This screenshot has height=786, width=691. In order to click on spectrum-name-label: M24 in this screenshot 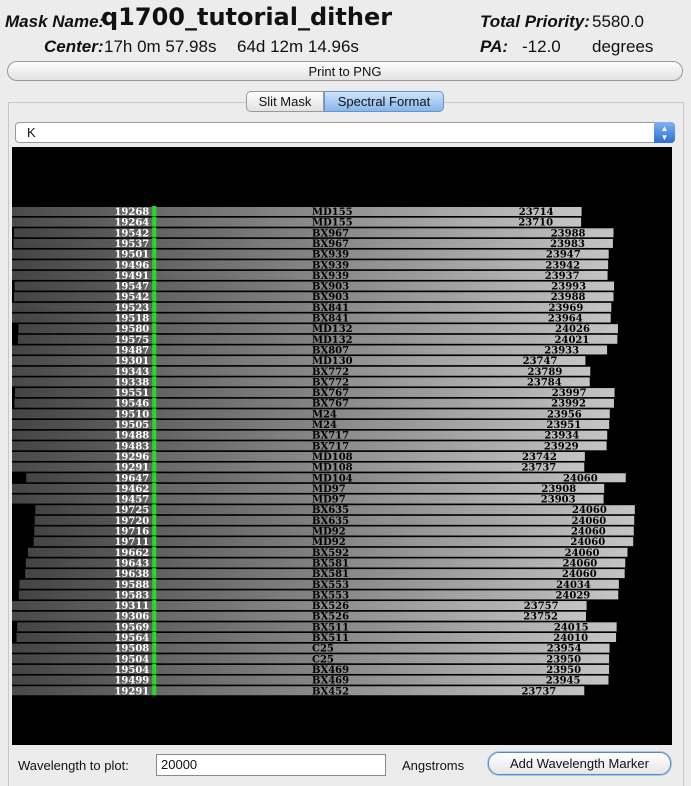, I will do `click(324, 414)`.